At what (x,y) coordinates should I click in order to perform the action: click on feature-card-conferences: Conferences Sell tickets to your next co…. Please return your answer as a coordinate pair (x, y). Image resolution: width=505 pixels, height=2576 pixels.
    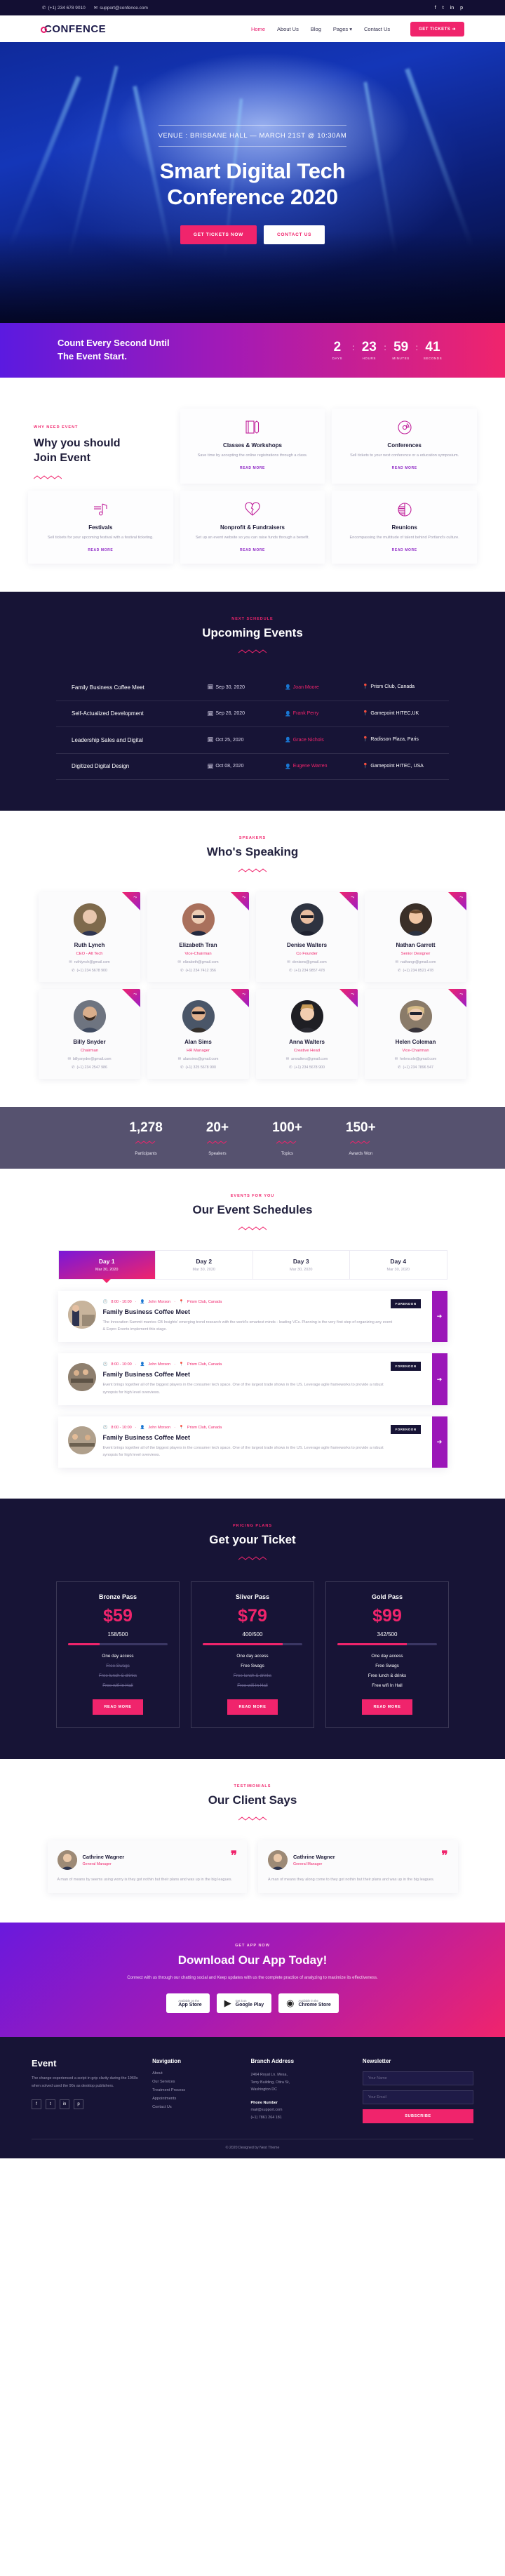
    Looking at the image, I should click on (404, 447).